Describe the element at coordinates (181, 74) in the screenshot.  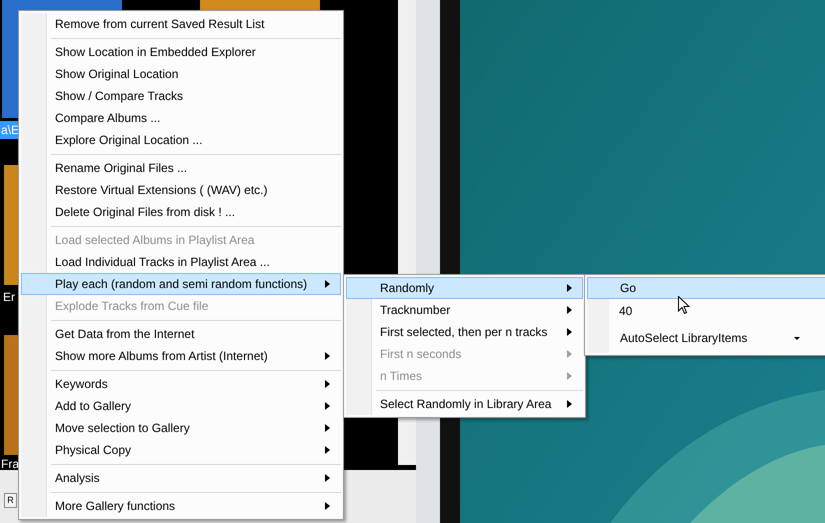
I see `menu-item: Show Original Location` at that location.